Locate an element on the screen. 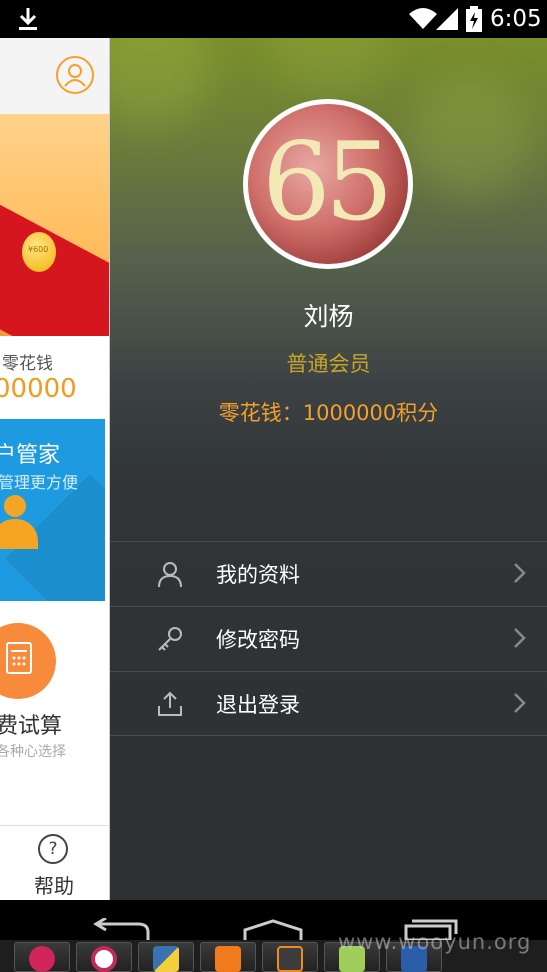 The width and height of the screenshot is (547, 972). menu-item-logout: 退出登录 is located at coordinates (328, 703).